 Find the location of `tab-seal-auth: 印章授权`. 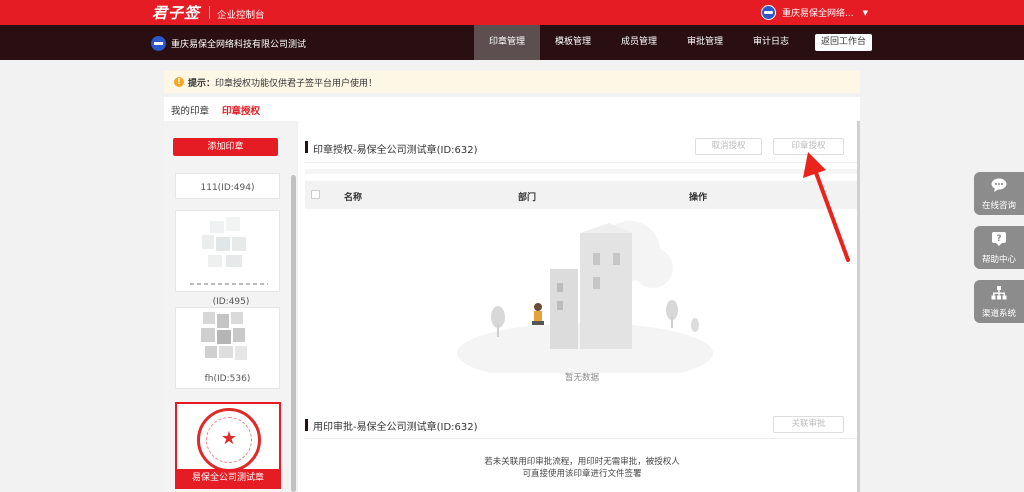

tab-seal-auth: 印章授权 is located at coordinates (241, 110).